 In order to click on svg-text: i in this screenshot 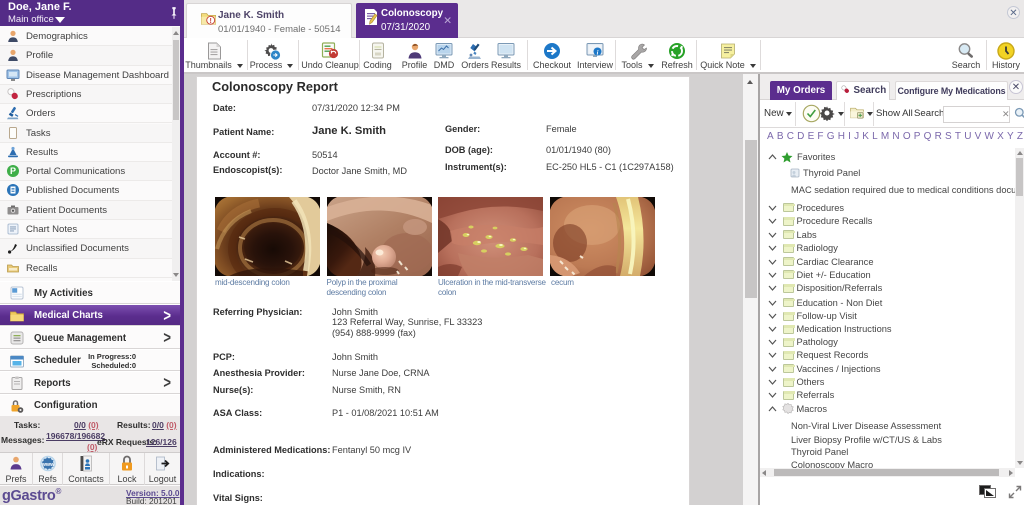, I will do `click(598, 52)`.